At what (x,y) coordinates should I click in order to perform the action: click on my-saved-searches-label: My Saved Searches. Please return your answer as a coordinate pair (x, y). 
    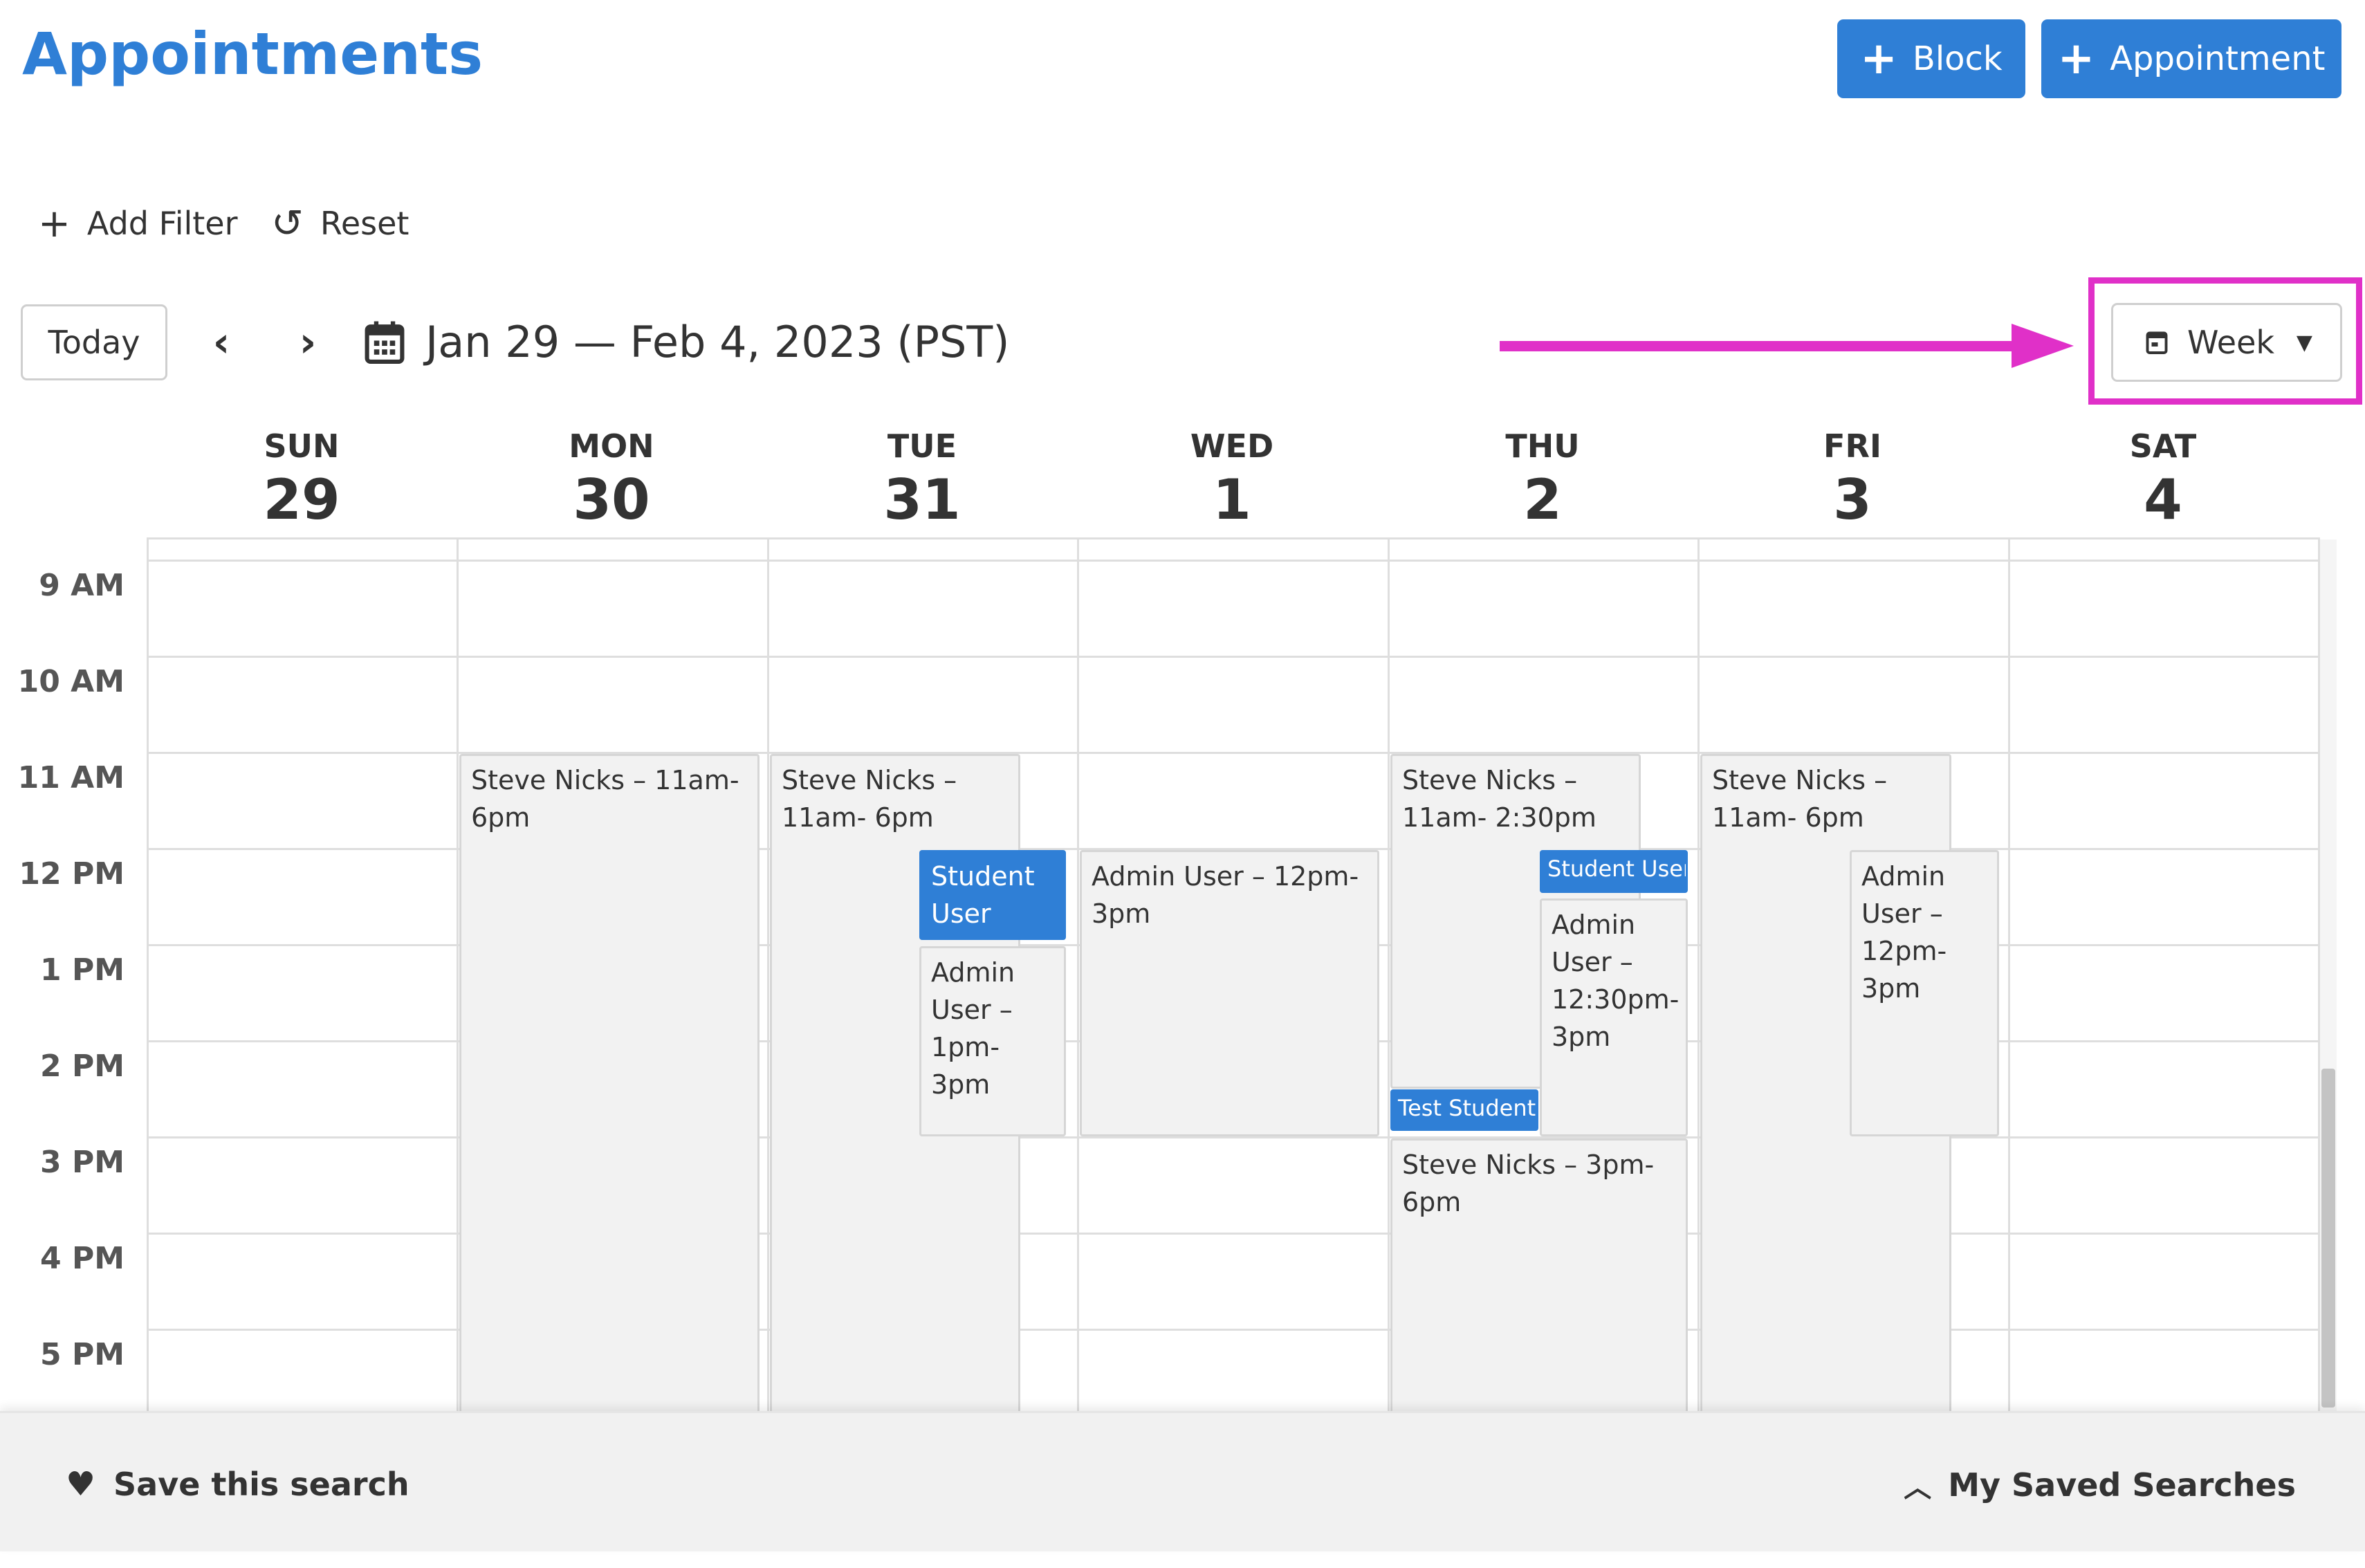
    Looking at the image, I should click on (2122, 1485).